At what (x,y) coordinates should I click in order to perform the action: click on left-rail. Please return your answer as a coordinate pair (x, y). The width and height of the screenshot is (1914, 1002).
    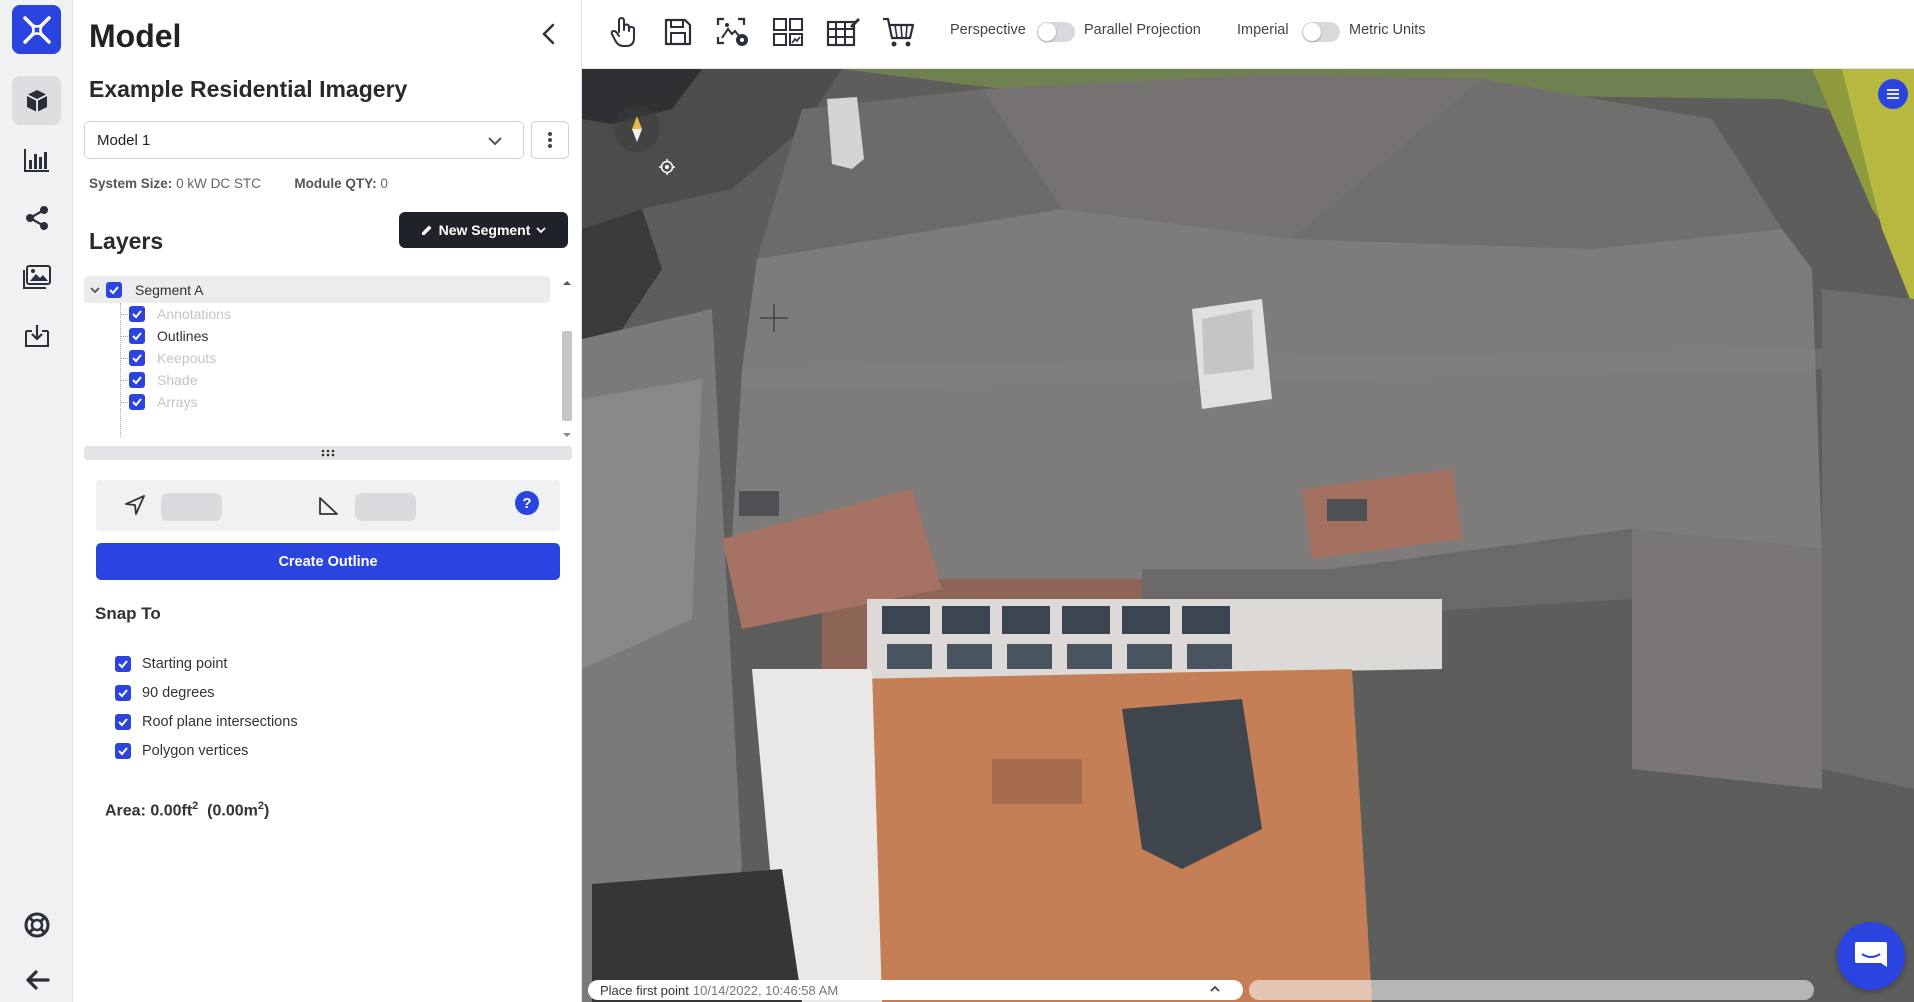
    Looking at the image, I should click on (36, 501).